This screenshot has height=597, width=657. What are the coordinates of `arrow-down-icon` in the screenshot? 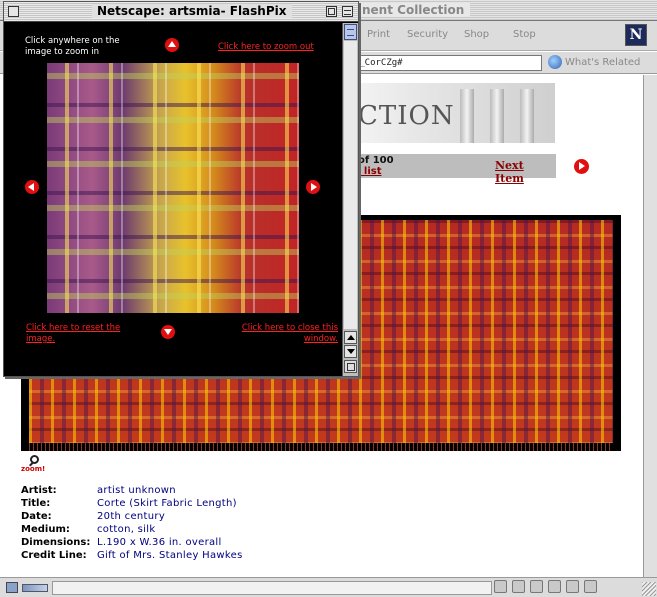 It's located at (168, 332).